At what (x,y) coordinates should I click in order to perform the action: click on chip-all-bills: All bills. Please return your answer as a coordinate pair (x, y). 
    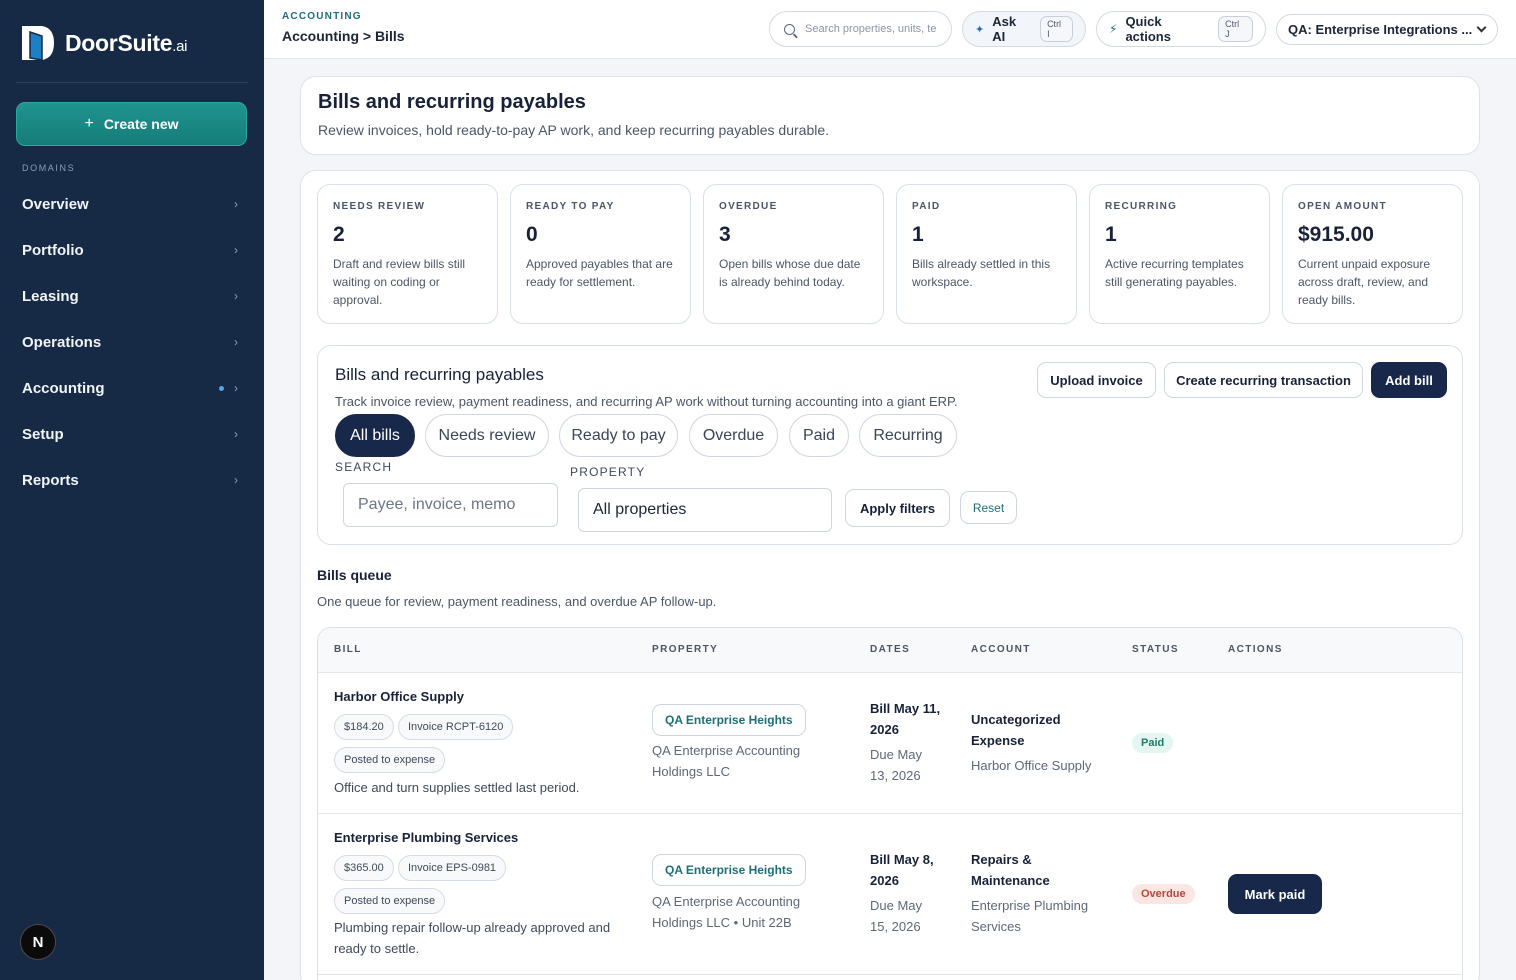
    Looking at the image, I should click on (375, 435).